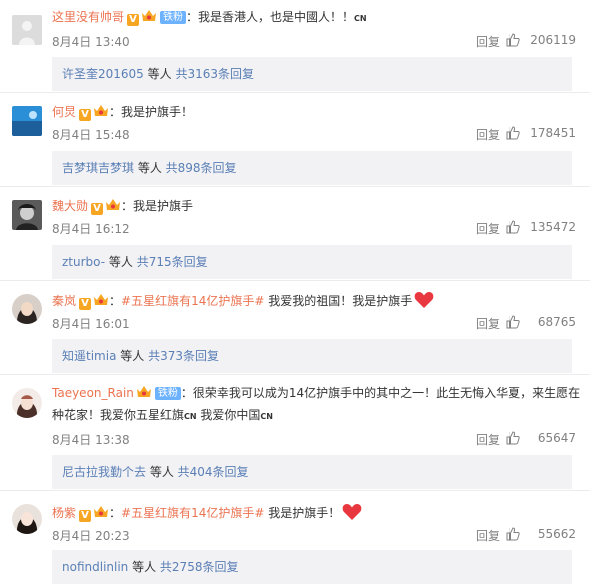 This screenshot has width=590, height=587. What do you see at coordinates (91, 42) in the screenshot?
I see `comment-time: 8月4日 13:40` at bounding box center [91, 42].